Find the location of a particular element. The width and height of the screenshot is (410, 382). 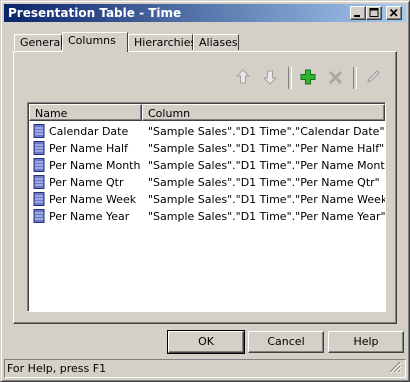

minimize-button is located at coordinates (358, 13).